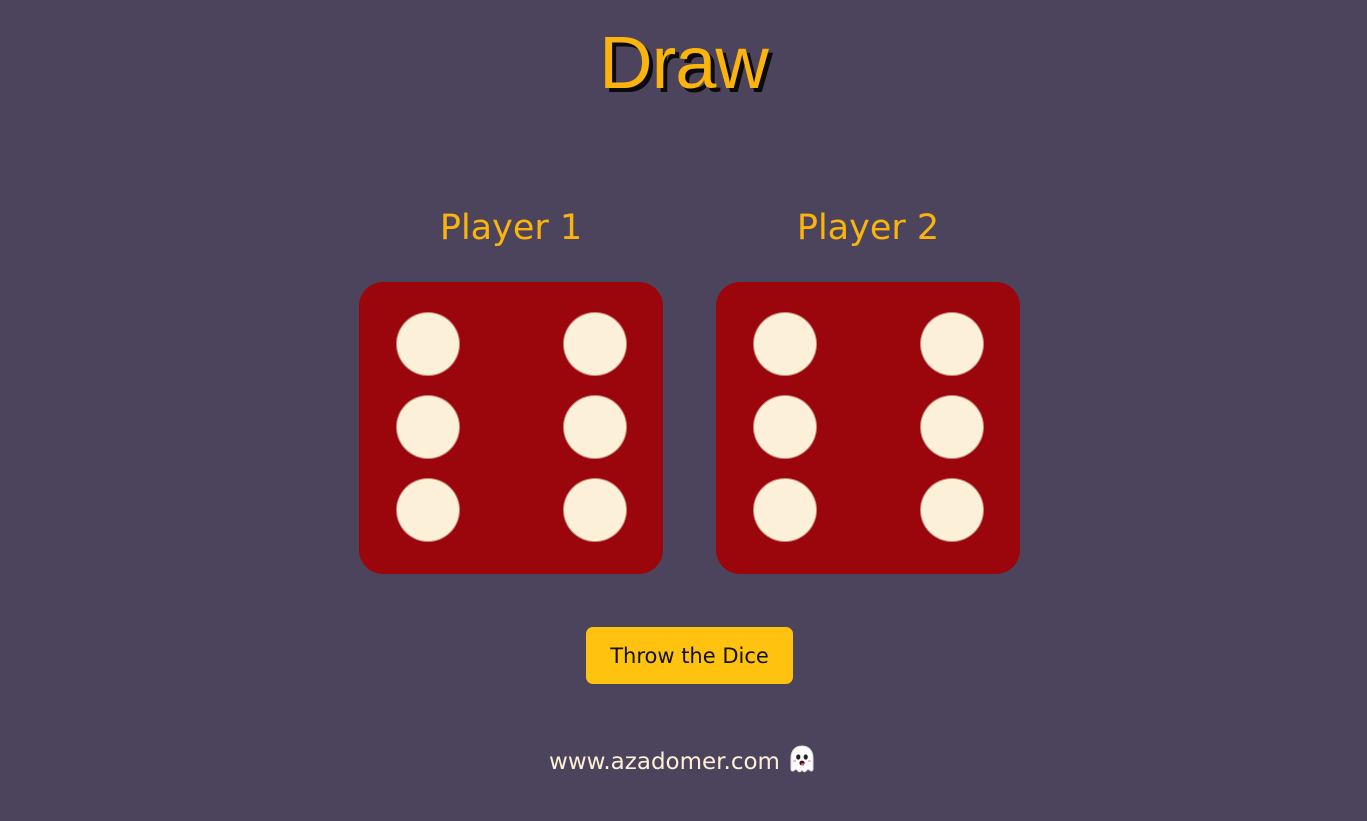 This screenshot has width=1367, height=821. I want to click on player-1-panel: Player 1, so click(511, 387).